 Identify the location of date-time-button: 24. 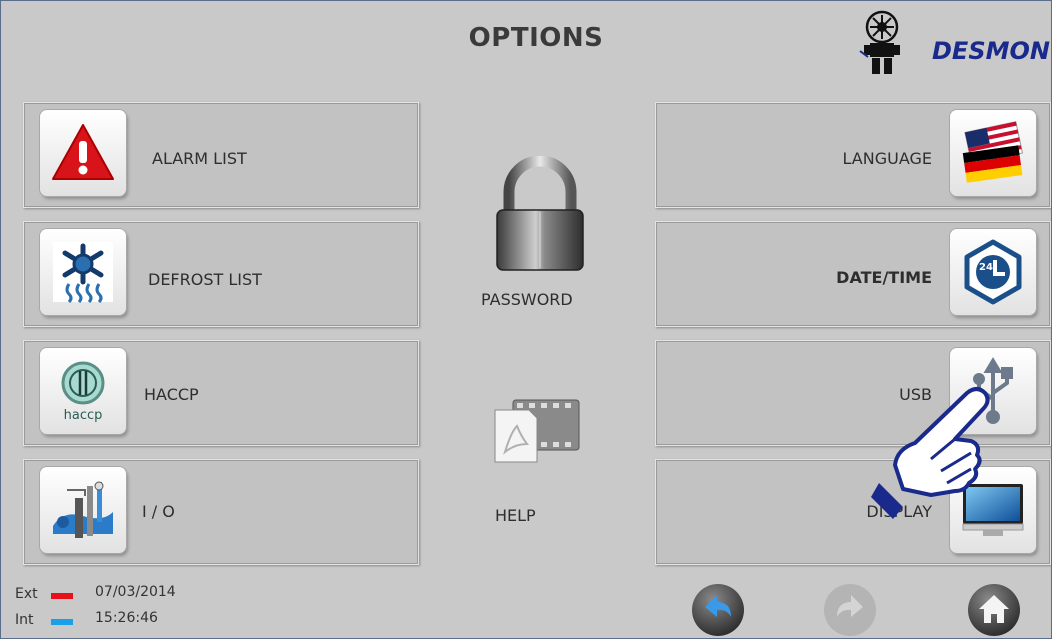
(993, 272).